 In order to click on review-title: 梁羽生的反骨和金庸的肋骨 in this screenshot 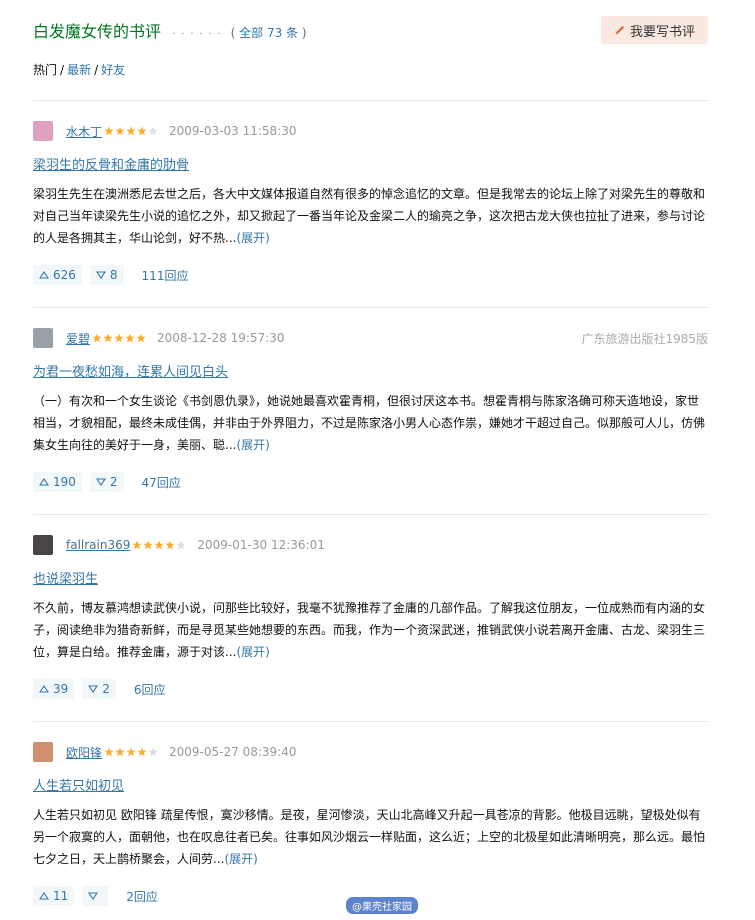, I will do `click(111, 163)`.